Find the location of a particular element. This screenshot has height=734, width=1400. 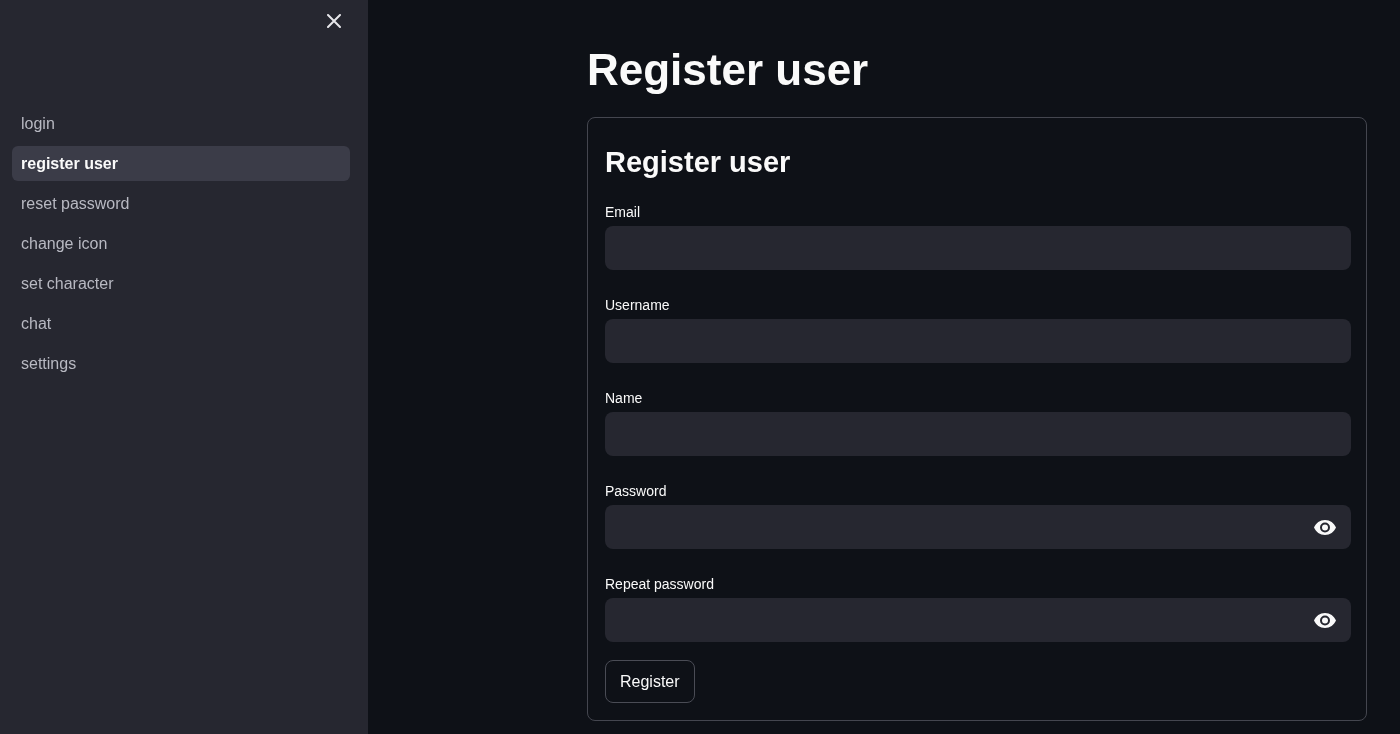

form-title: Register user is located at coordinates (698, 162).